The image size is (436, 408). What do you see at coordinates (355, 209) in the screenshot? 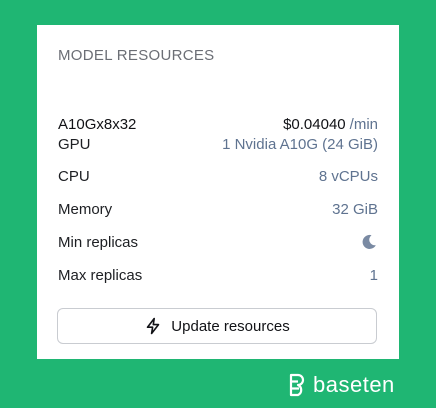
I see `memory-value: 32 GiB` at bounding box center [355, 209].